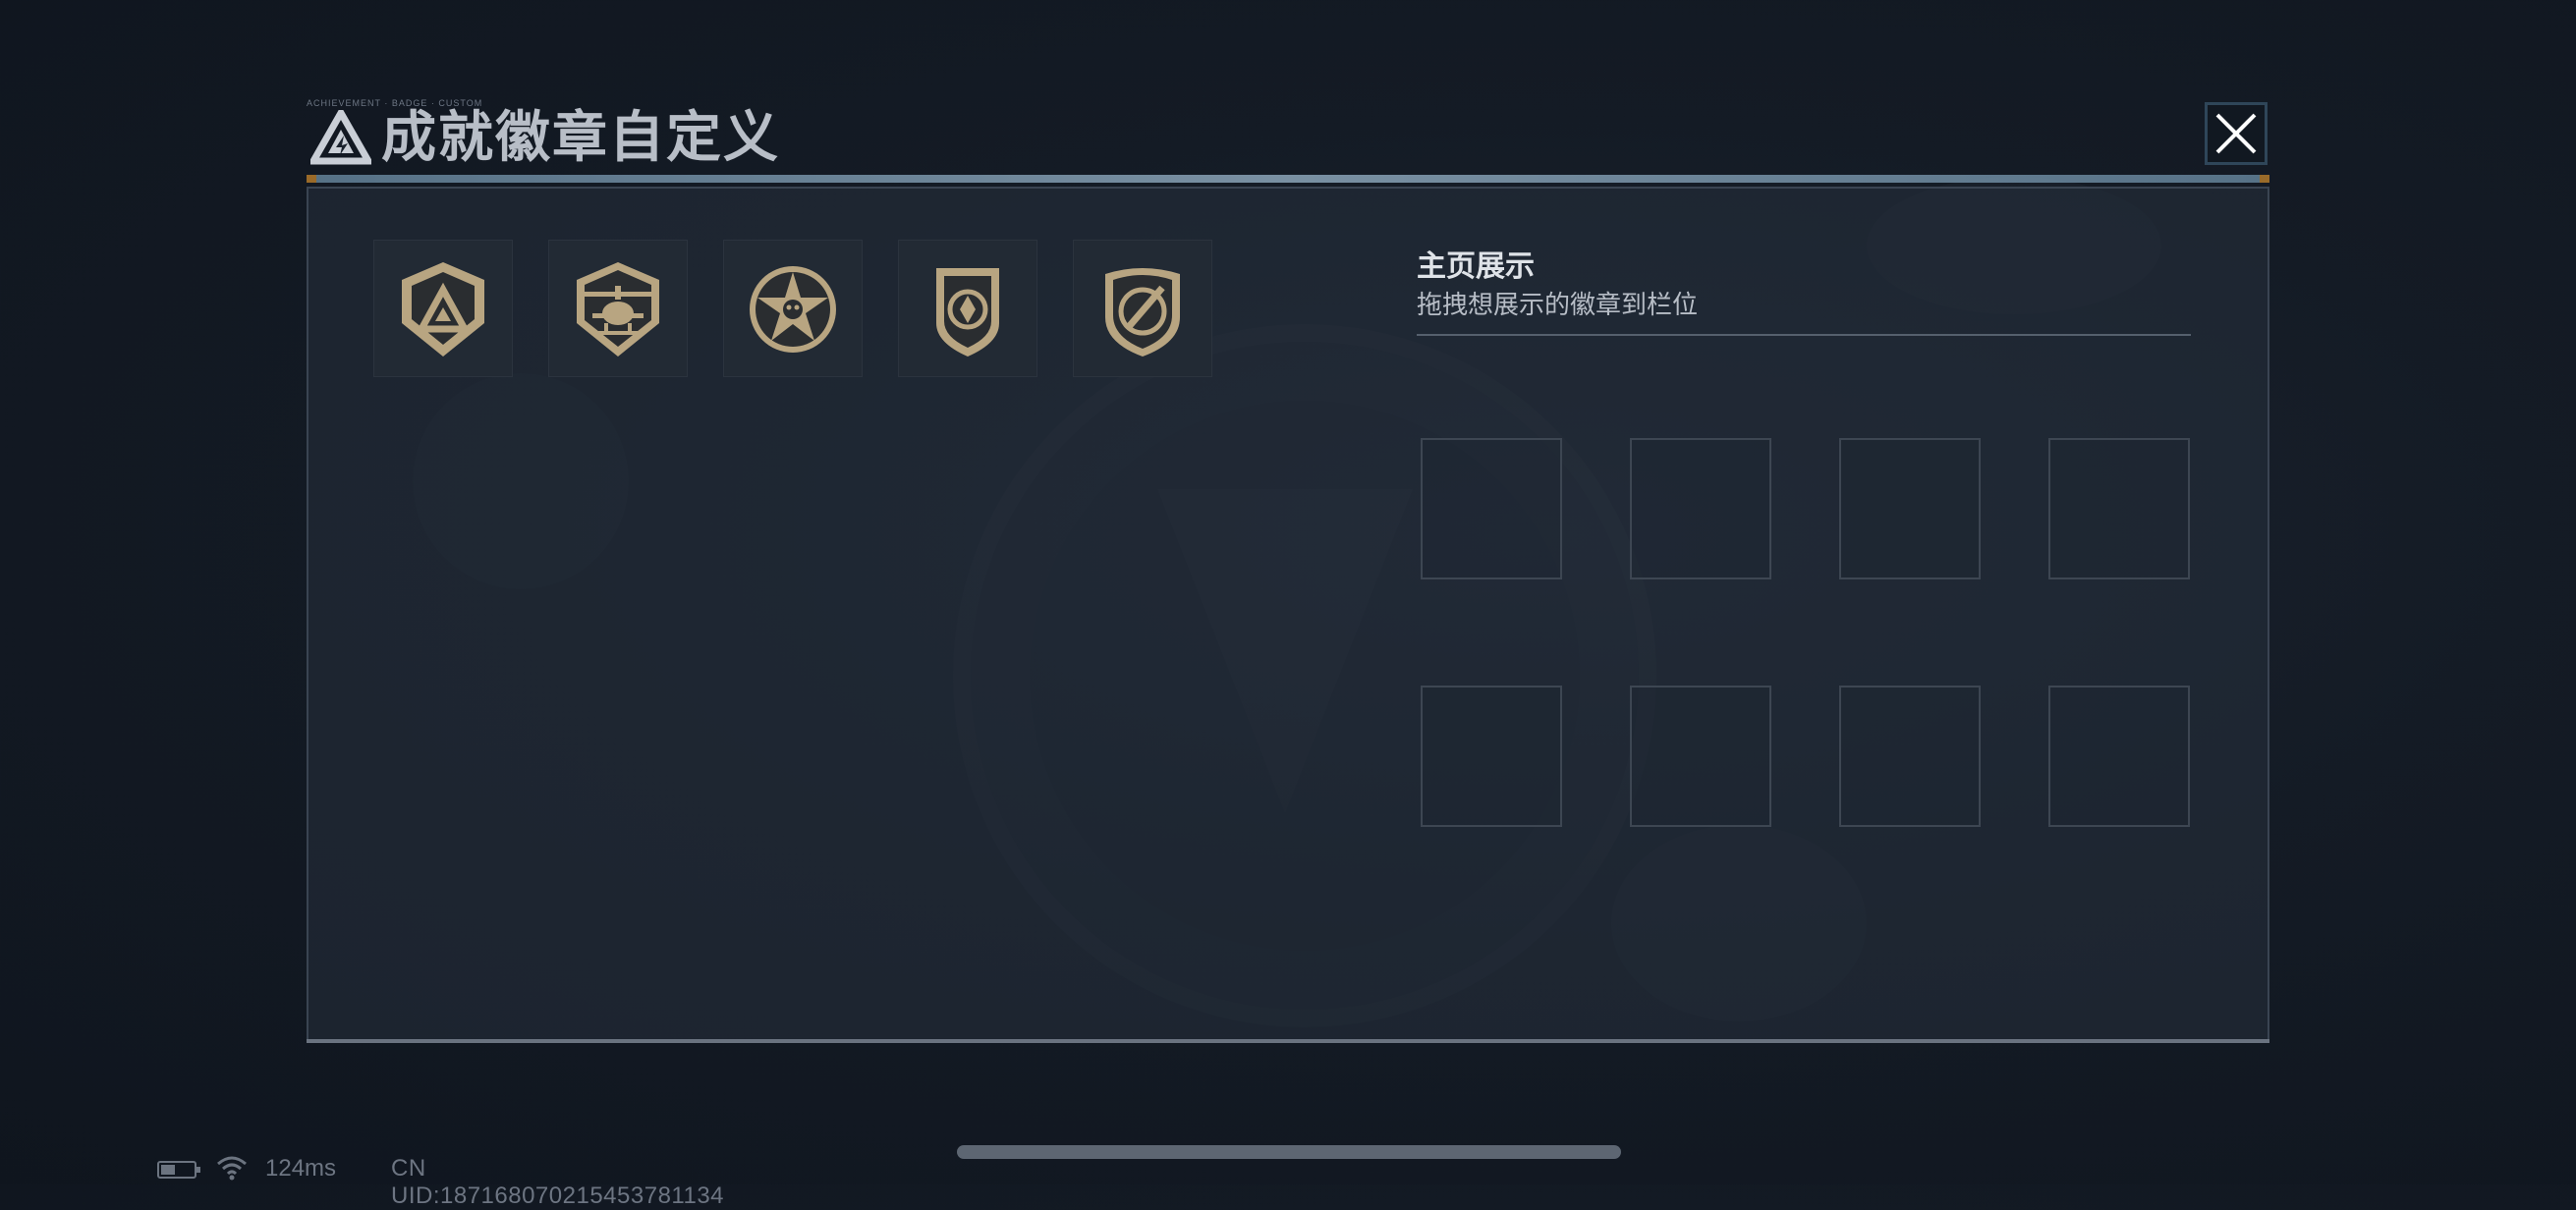 The image size is (2576, 1210). I want to click on blade-crest-icon, so click(1142, 312).